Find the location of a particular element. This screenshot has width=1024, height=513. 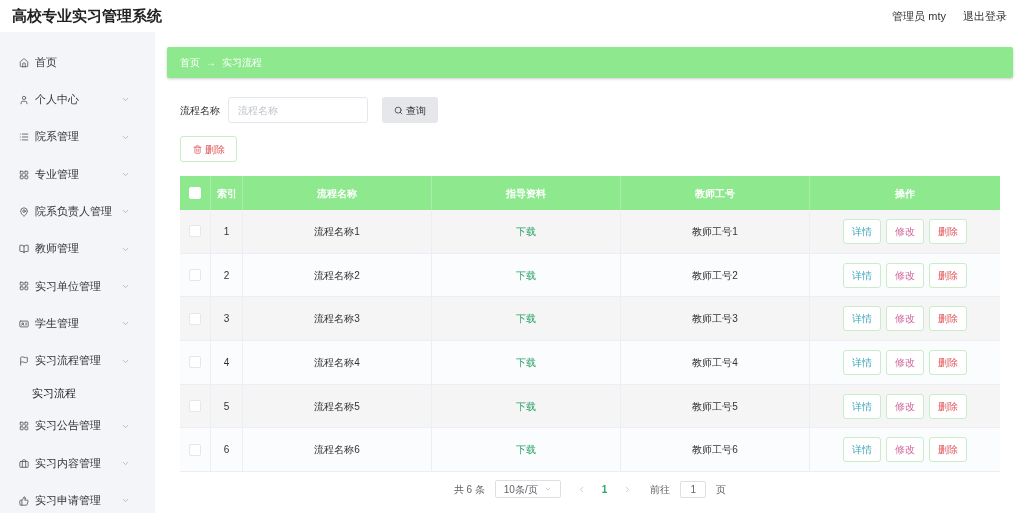

sidebar-item: 实习流程管理 is located at coordinates (77, 361).